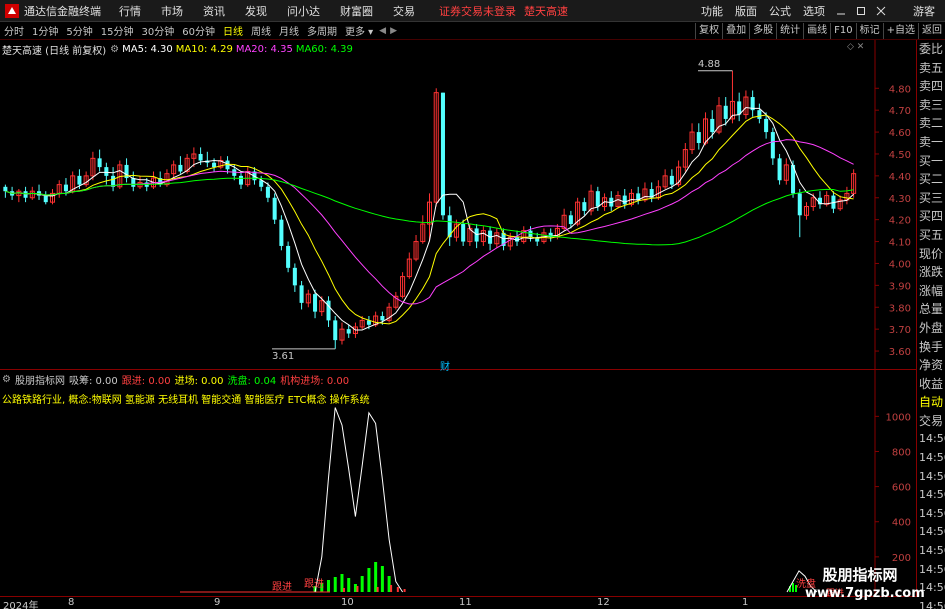 Image resolution: width=945 pixels, height=609 pixels. What do you see at coordinates (322, 30) in the screenshot?
I see `period-multi: 多周期` at bounding box center [322, 30].